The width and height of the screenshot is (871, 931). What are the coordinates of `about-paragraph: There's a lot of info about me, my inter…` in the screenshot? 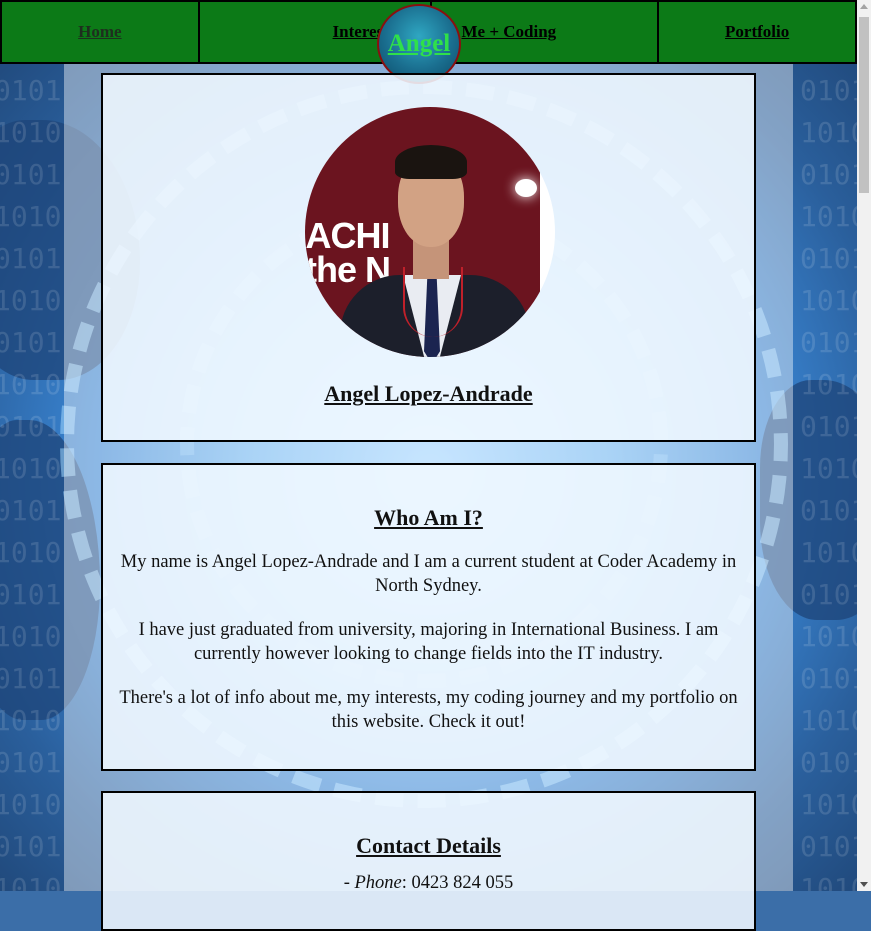 It's located at (428, 710).